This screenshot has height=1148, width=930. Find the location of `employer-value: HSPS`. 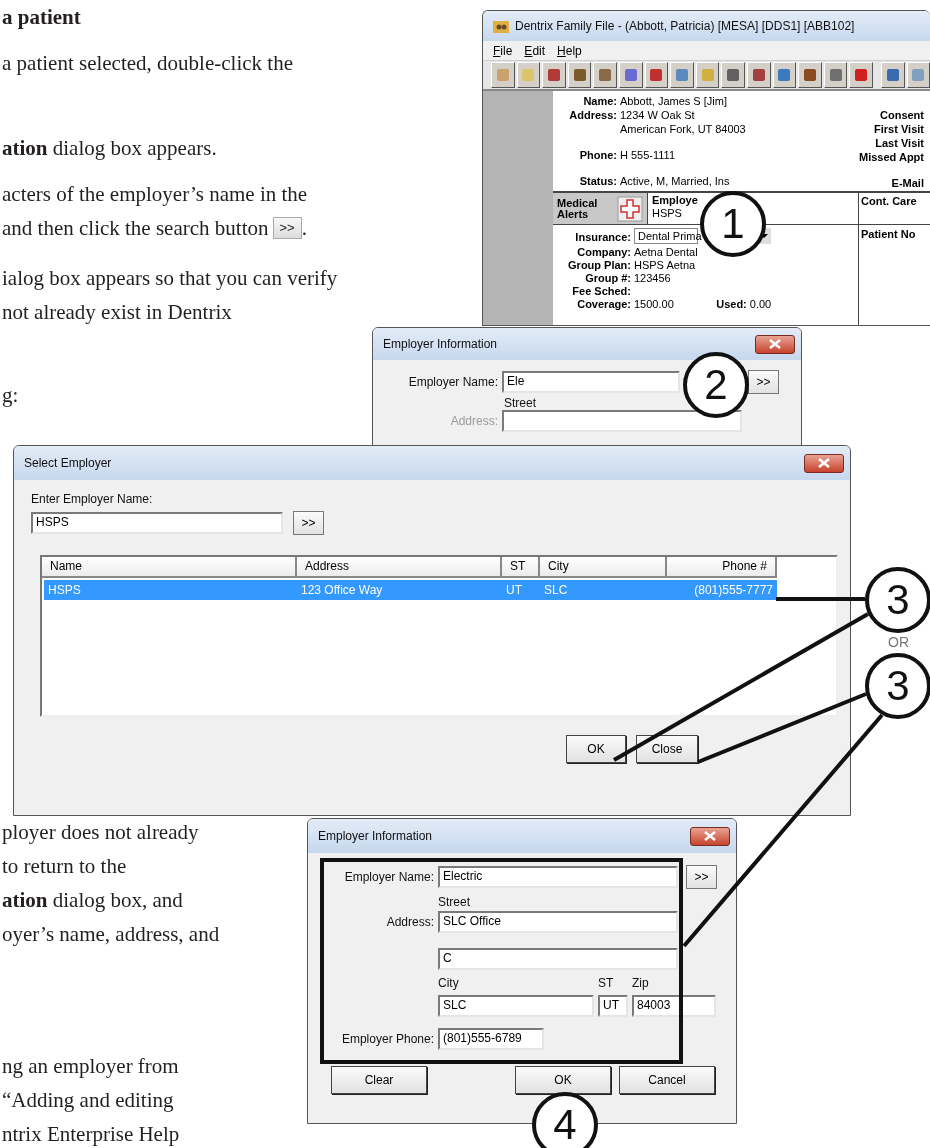

employer-value: HSPS is located at coordinates (667, 213).